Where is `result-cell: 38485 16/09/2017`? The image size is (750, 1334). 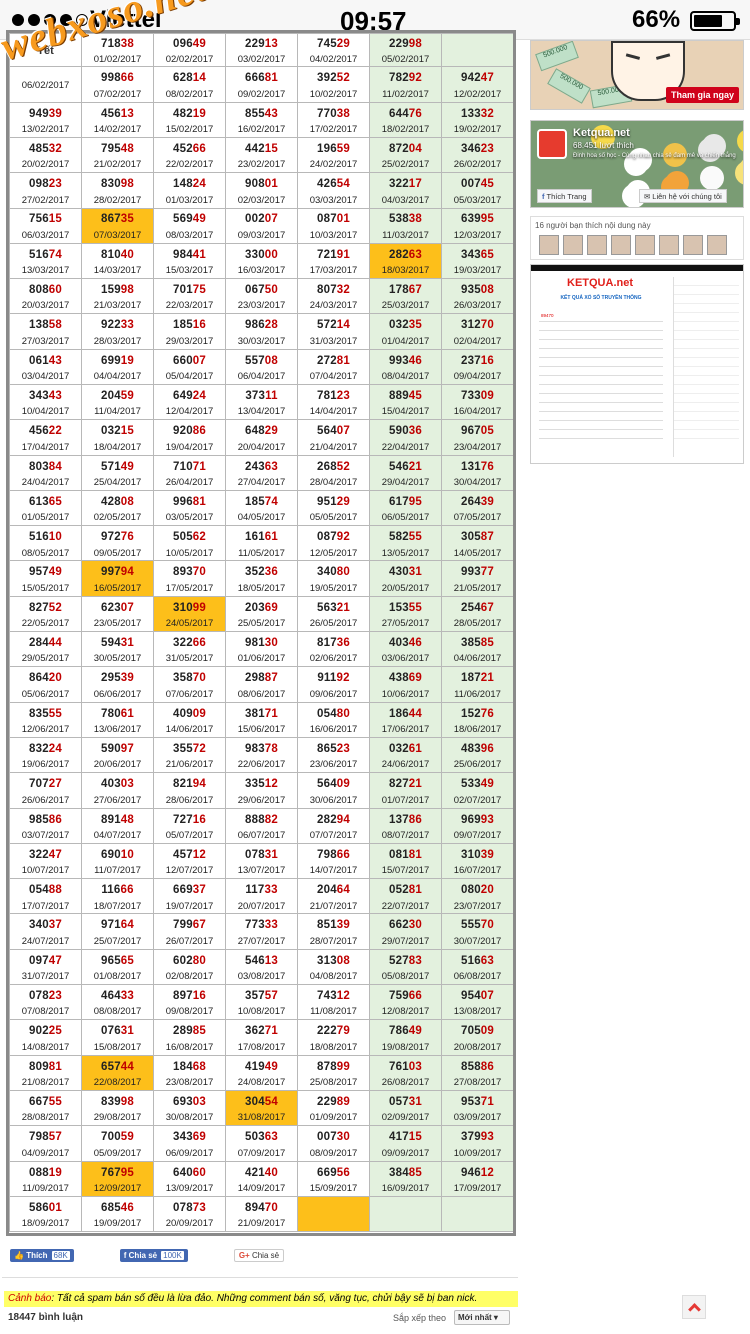
result-cell: 38485 16/09/2017 is located at coordinates (405, 1178).